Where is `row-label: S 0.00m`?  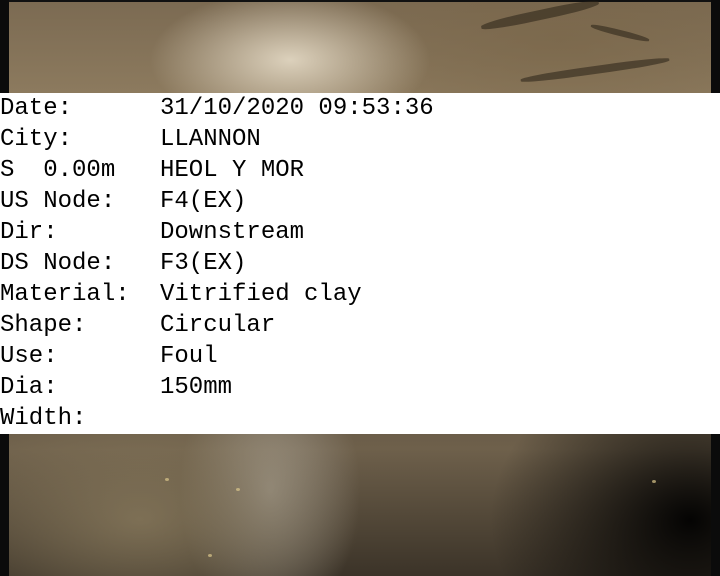
row-label: S 0.00m is located at coordinates (58, 170).